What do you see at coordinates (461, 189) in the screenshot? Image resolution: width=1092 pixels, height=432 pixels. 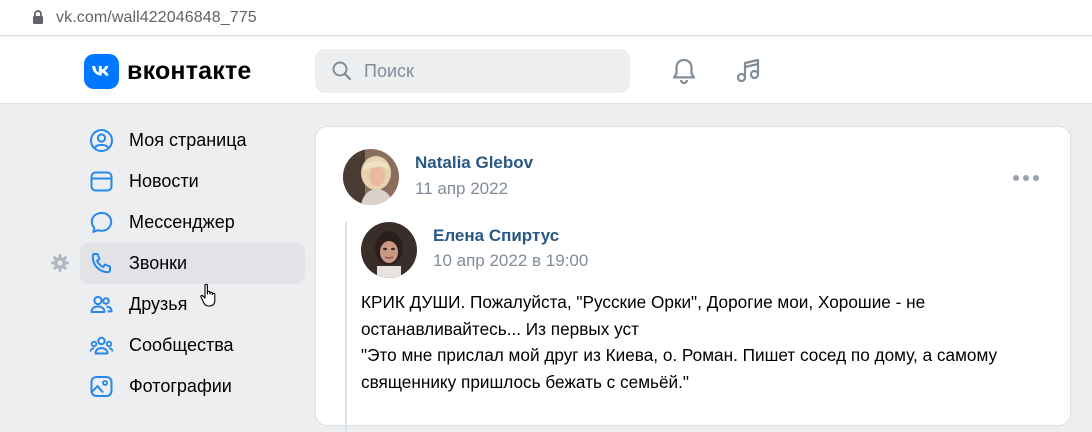 I see `post-date: 11 апр 2022` at bounding box center [461, 189].